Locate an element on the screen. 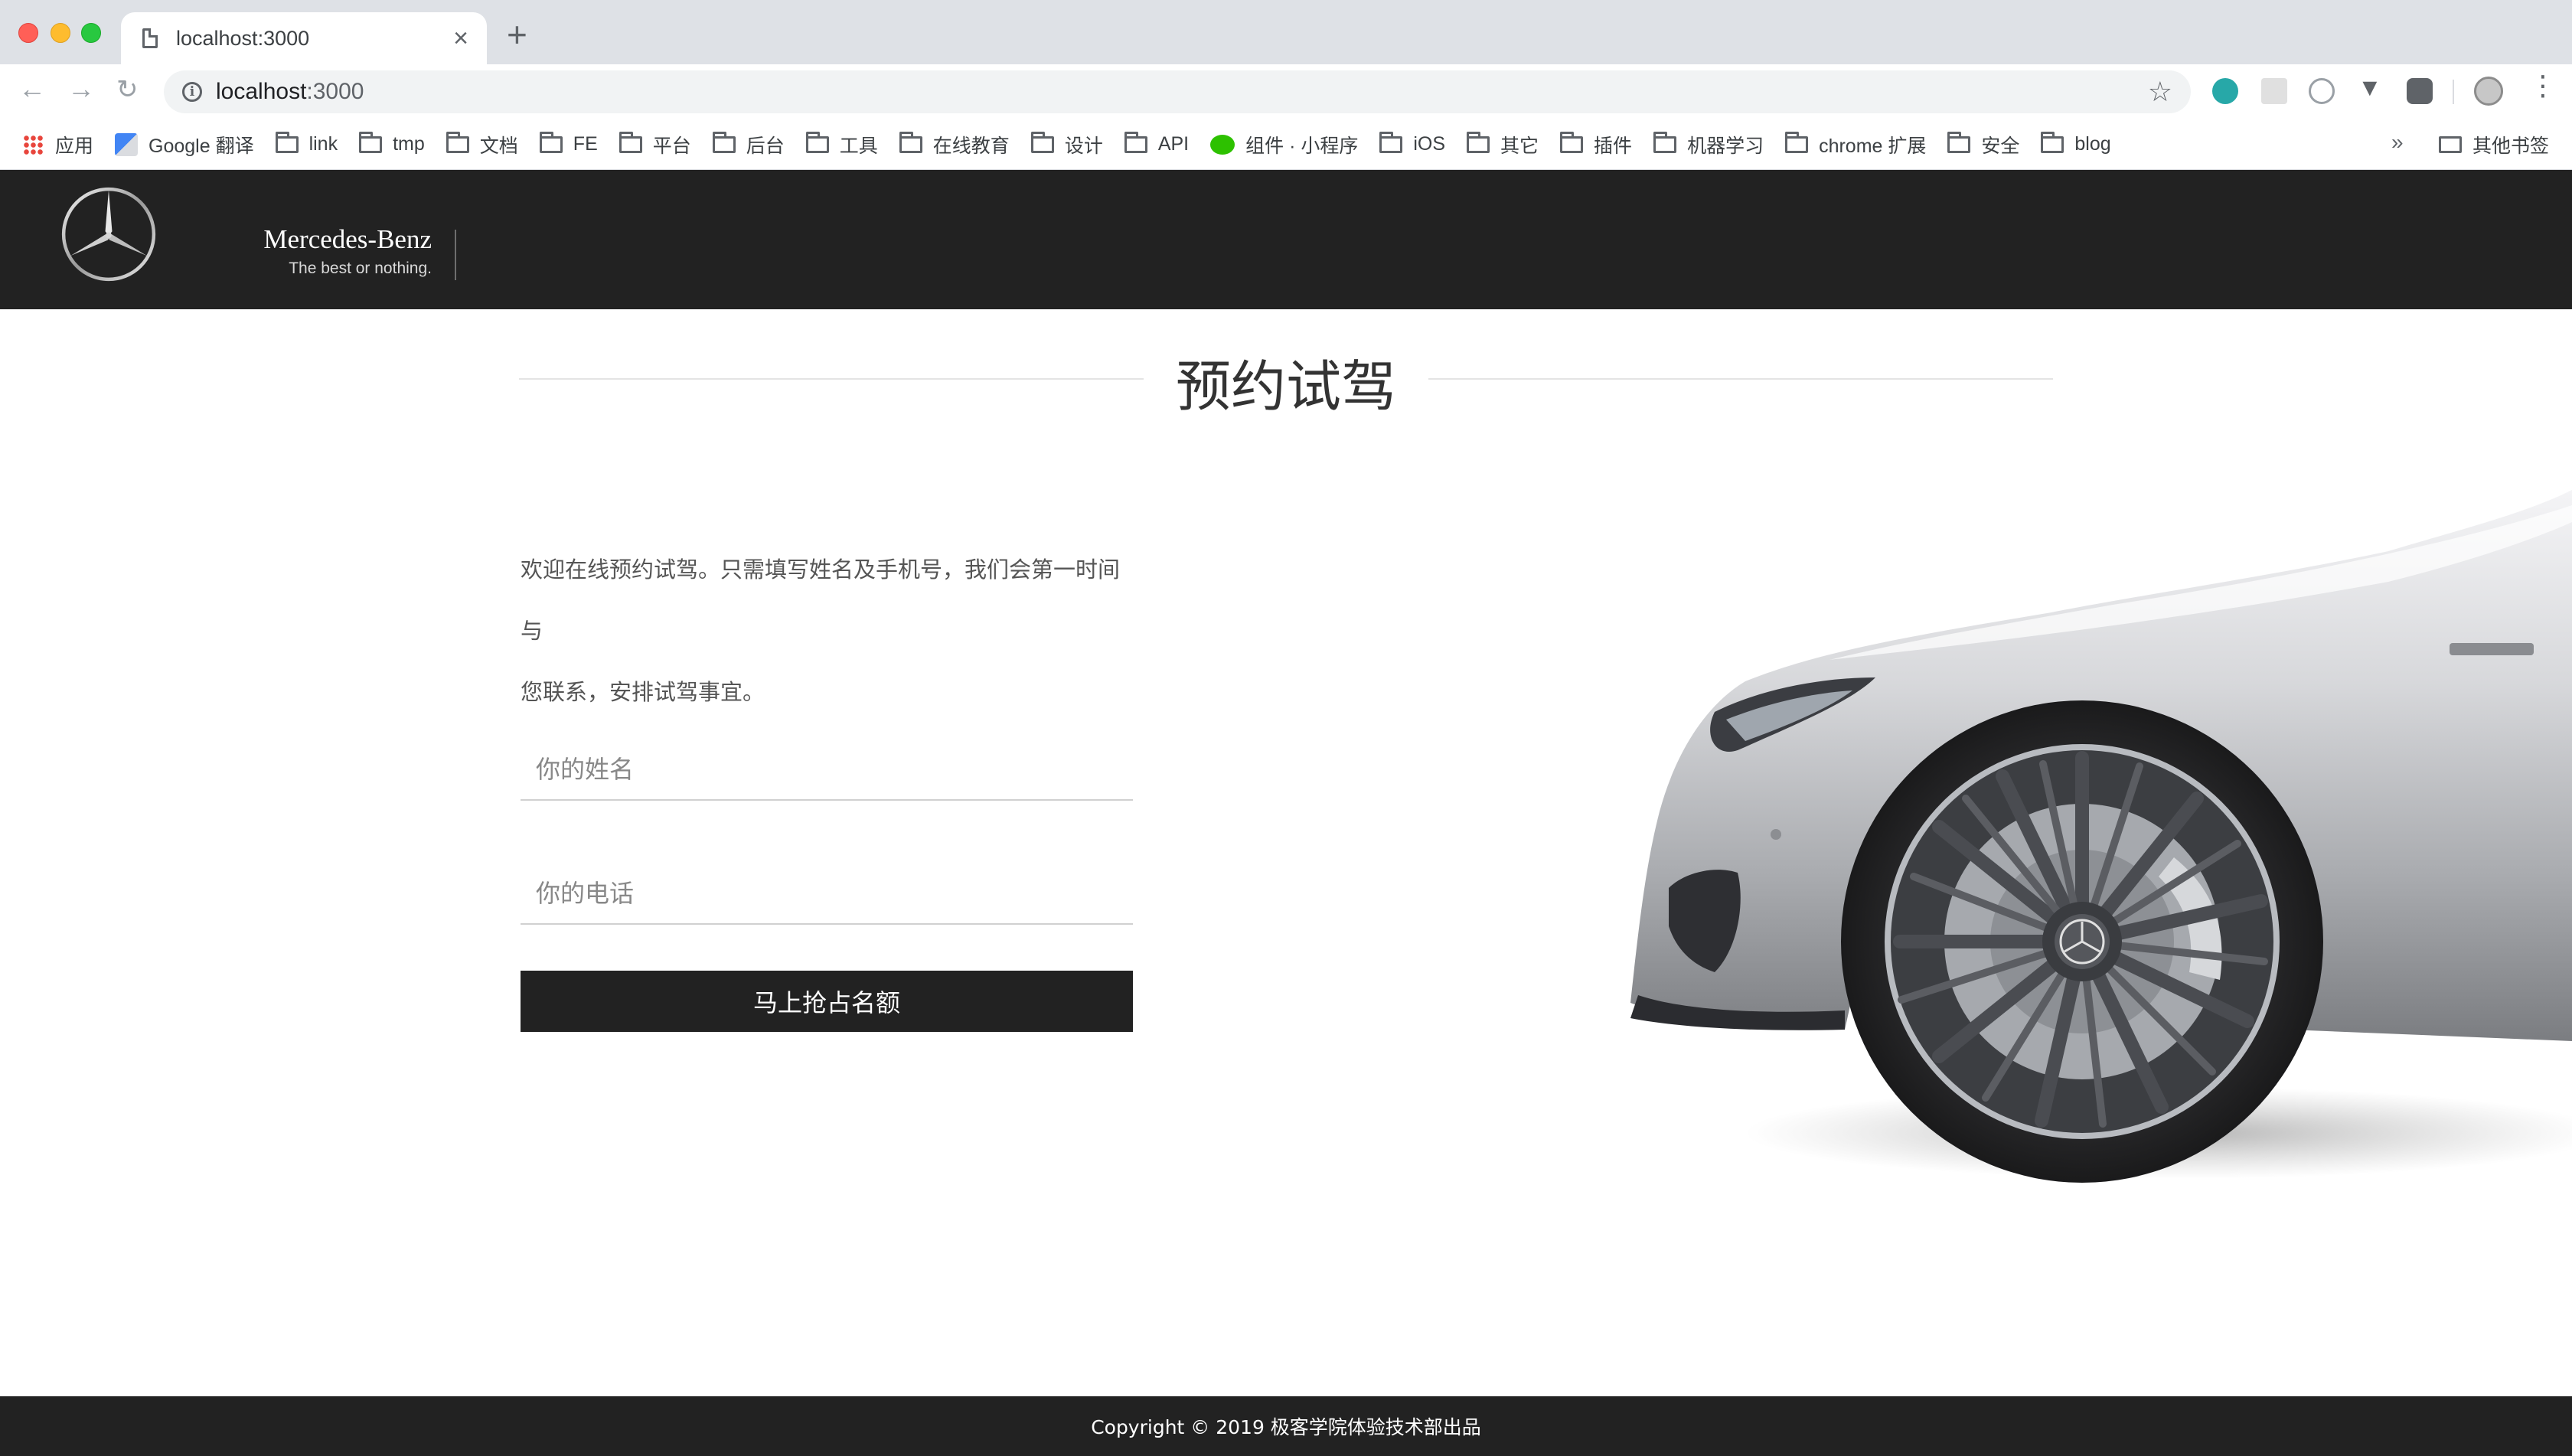 Image resolution: width=2572 pixels, height=1456 pixels. window-zoom-button is located at coordinates (91, 33).